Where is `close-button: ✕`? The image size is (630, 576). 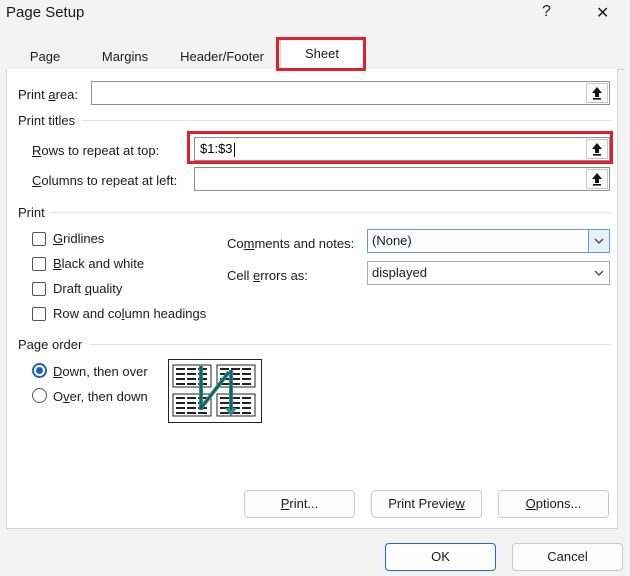 close-button: ✕ is located at coordinates (602, 13).